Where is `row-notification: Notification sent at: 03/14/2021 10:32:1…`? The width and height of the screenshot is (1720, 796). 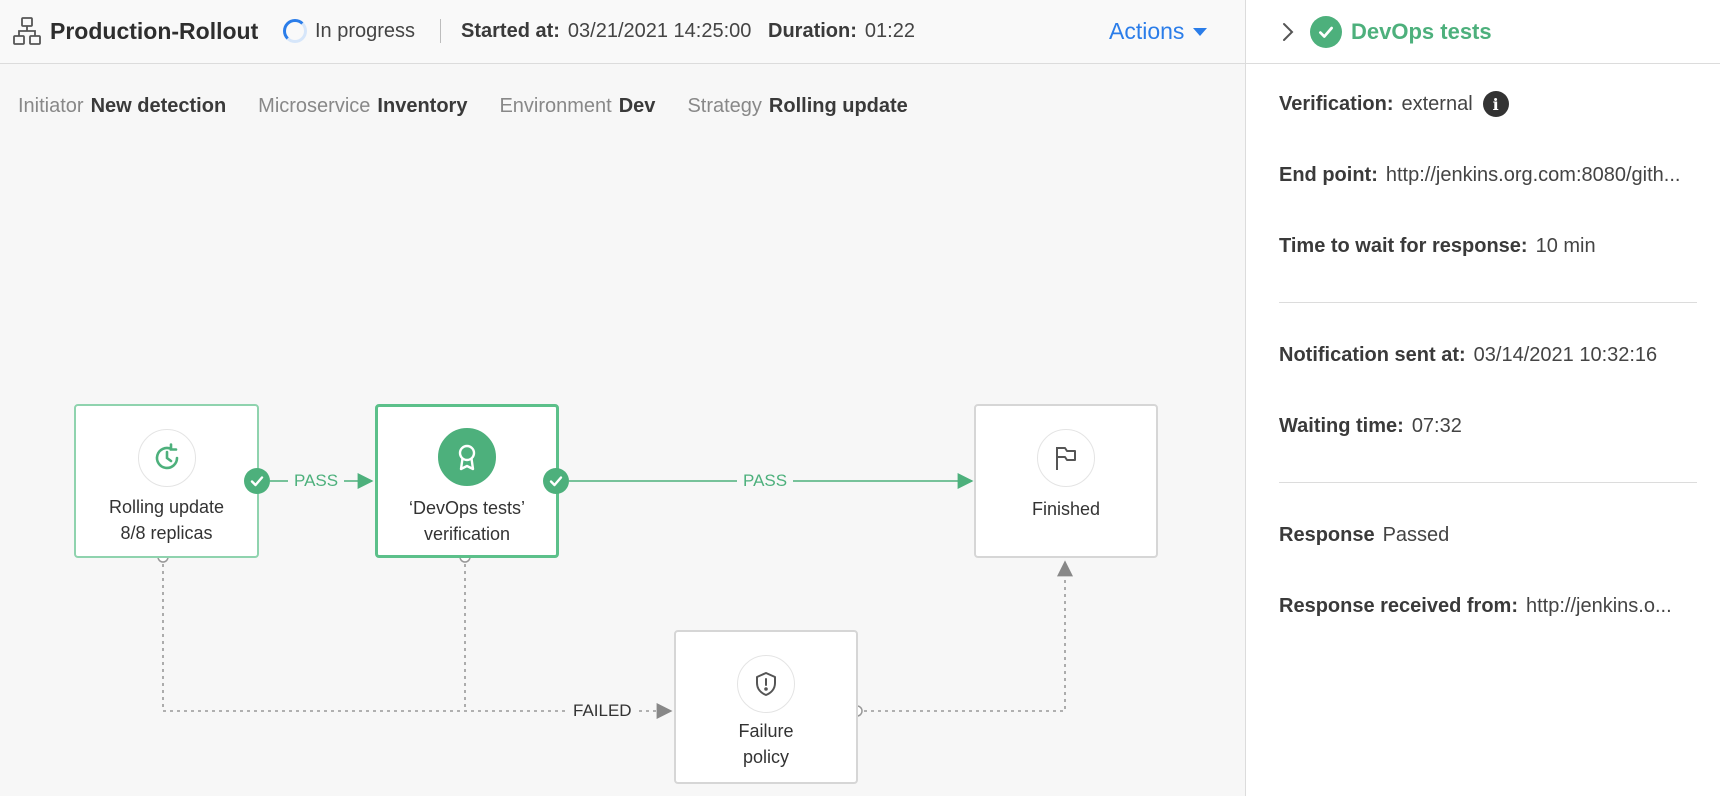 row-notification: Notification sent at: 03/14/2021 10:32:1… is located at coordinates (1468, 355).